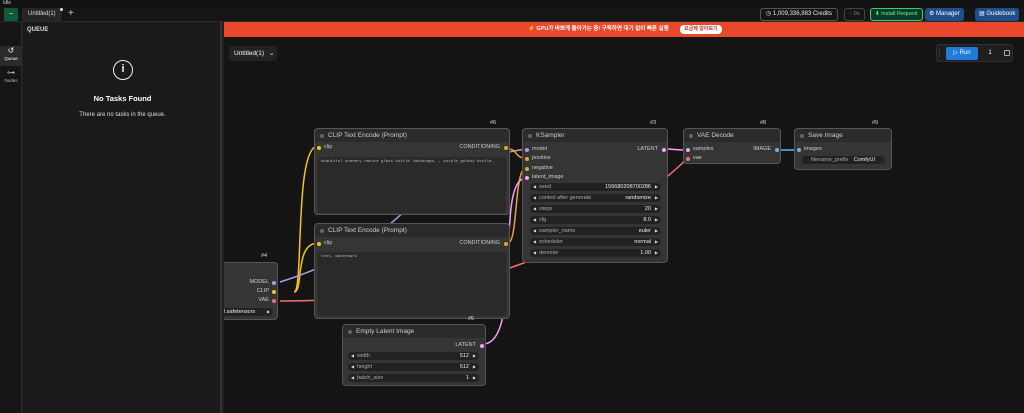 The image size is (1024, 413). What do you see at coordinates (539, 149) in the screenshot?
I see `input-model-label: model` at bounding box center [539, 149].